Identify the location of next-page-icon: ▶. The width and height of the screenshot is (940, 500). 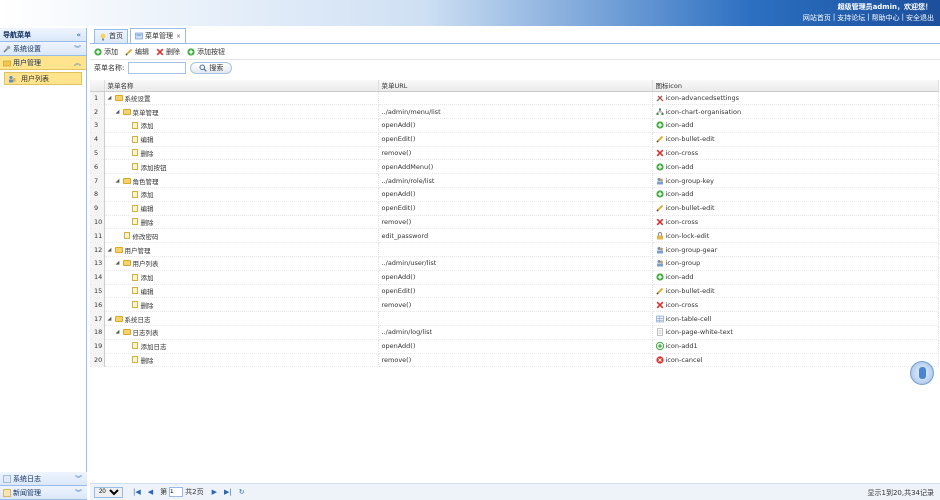
(214, 492).